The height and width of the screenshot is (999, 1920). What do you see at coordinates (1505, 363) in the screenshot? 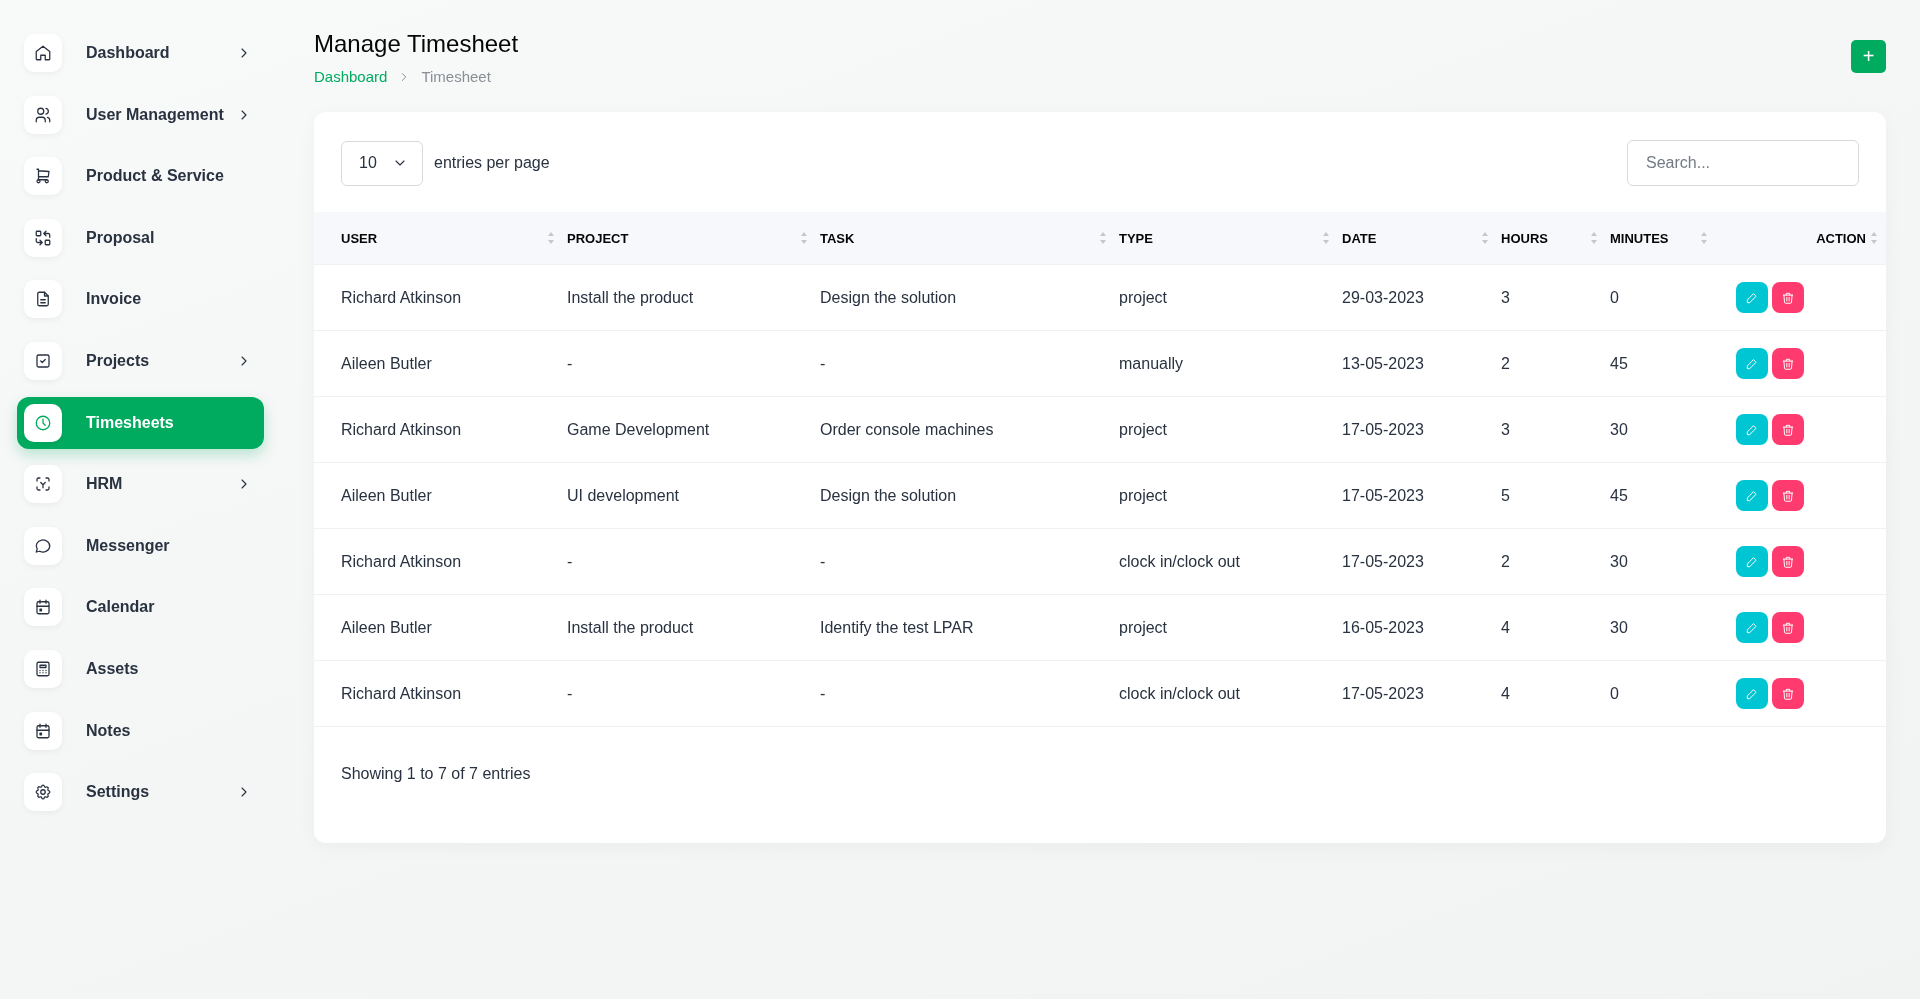
I see `table-cell: 2` at bounding box center [1505, 363].